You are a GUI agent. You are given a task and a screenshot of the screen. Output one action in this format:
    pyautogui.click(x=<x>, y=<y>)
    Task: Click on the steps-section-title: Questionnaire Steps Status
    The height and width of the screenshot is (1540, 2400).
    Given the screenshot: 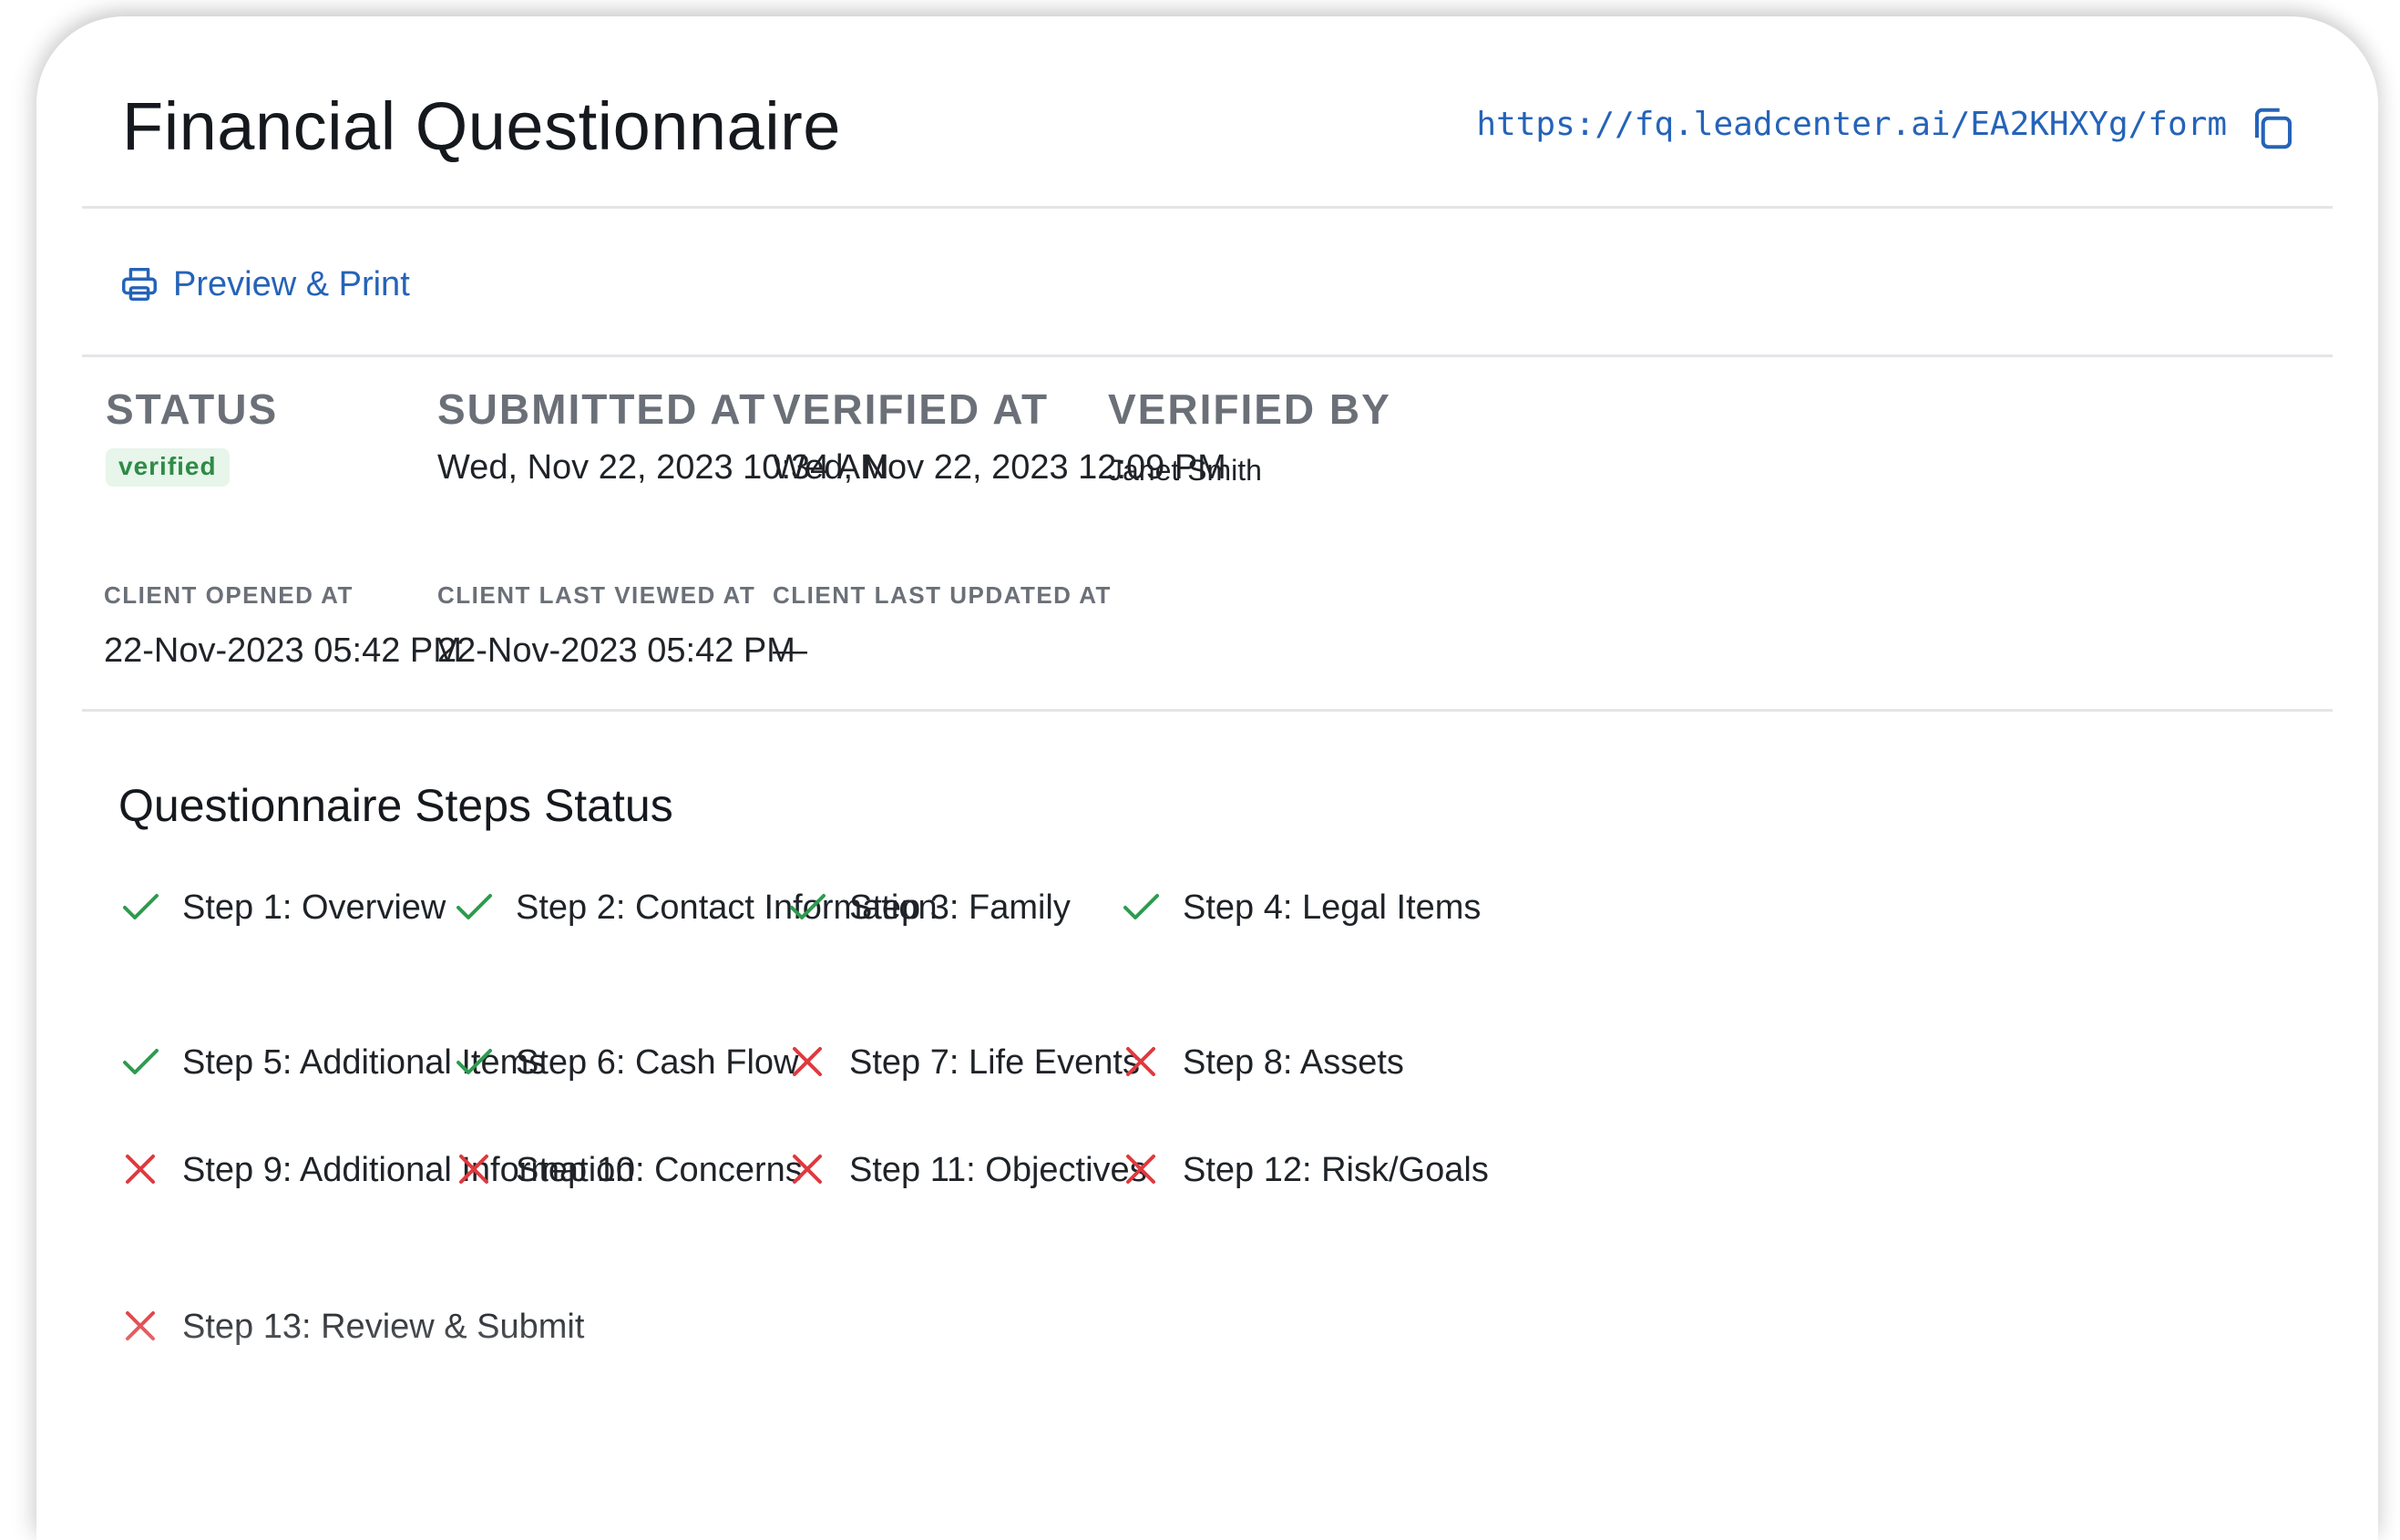 What is the action you would take?
    pyautogui.click(x=395, y=805)
    